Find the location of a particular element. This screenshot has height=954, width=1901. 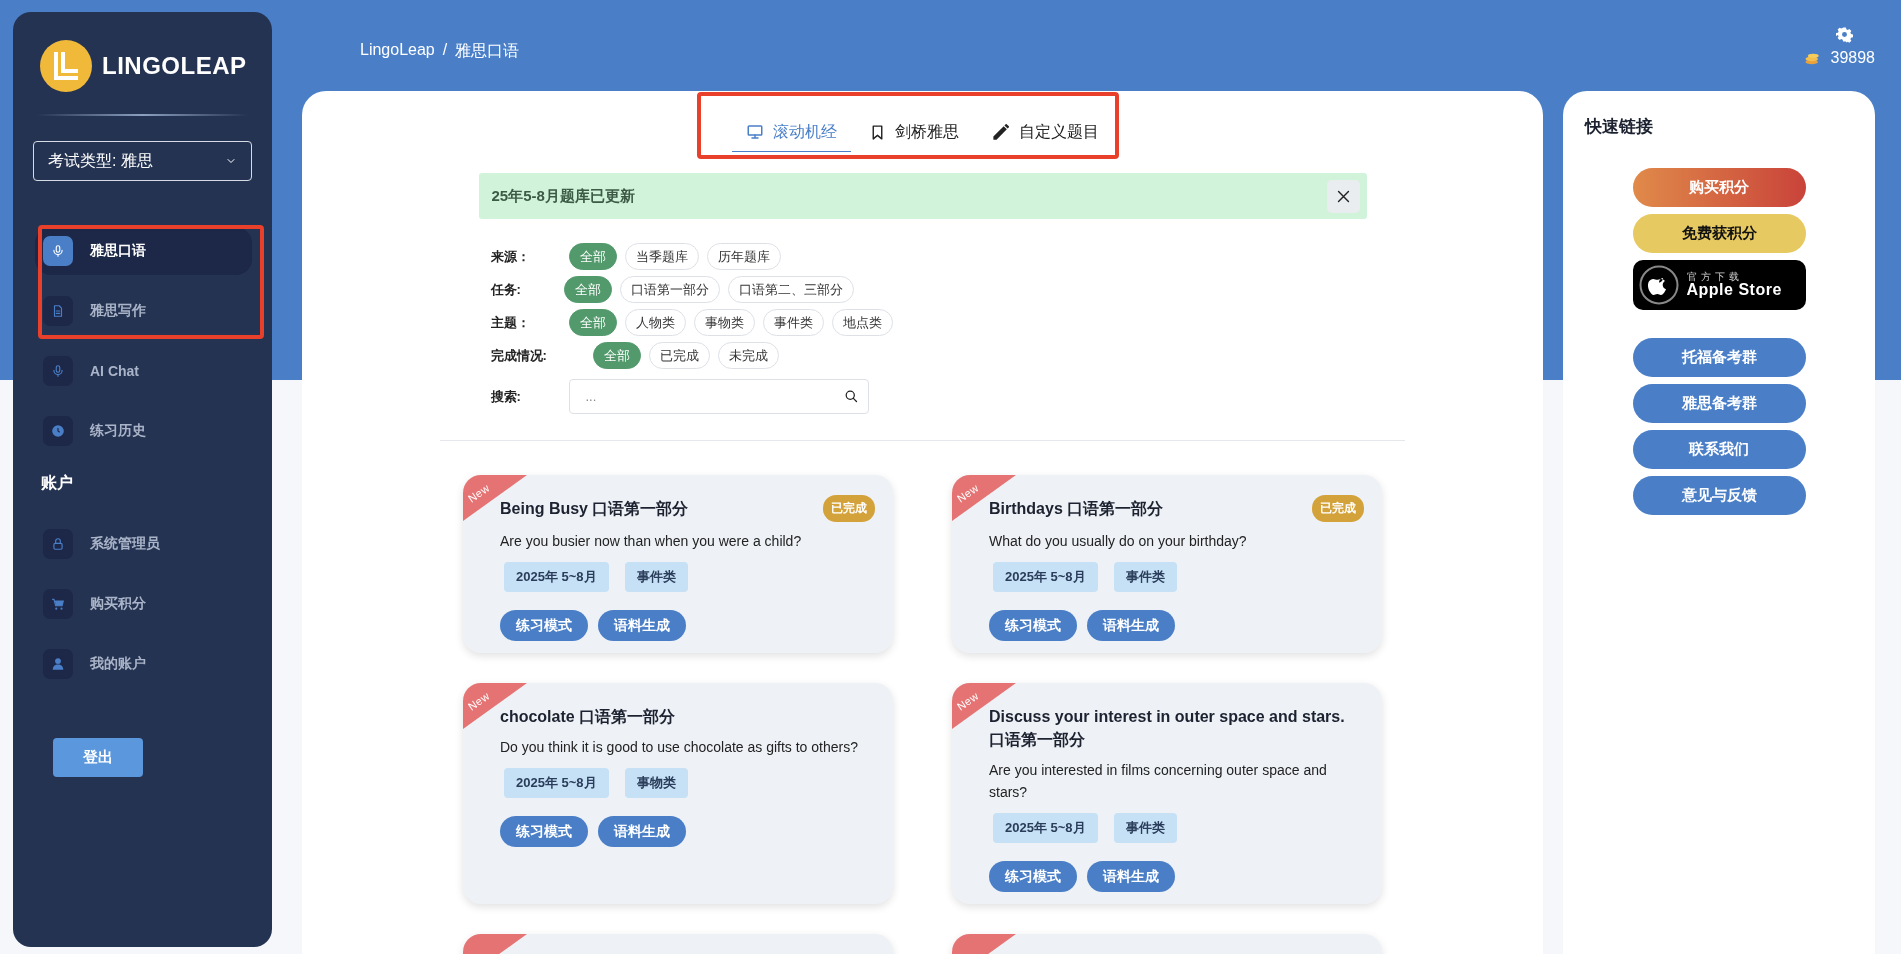

question-text: Are you busier now than when you were a child? is located at coordinates (651, 541).